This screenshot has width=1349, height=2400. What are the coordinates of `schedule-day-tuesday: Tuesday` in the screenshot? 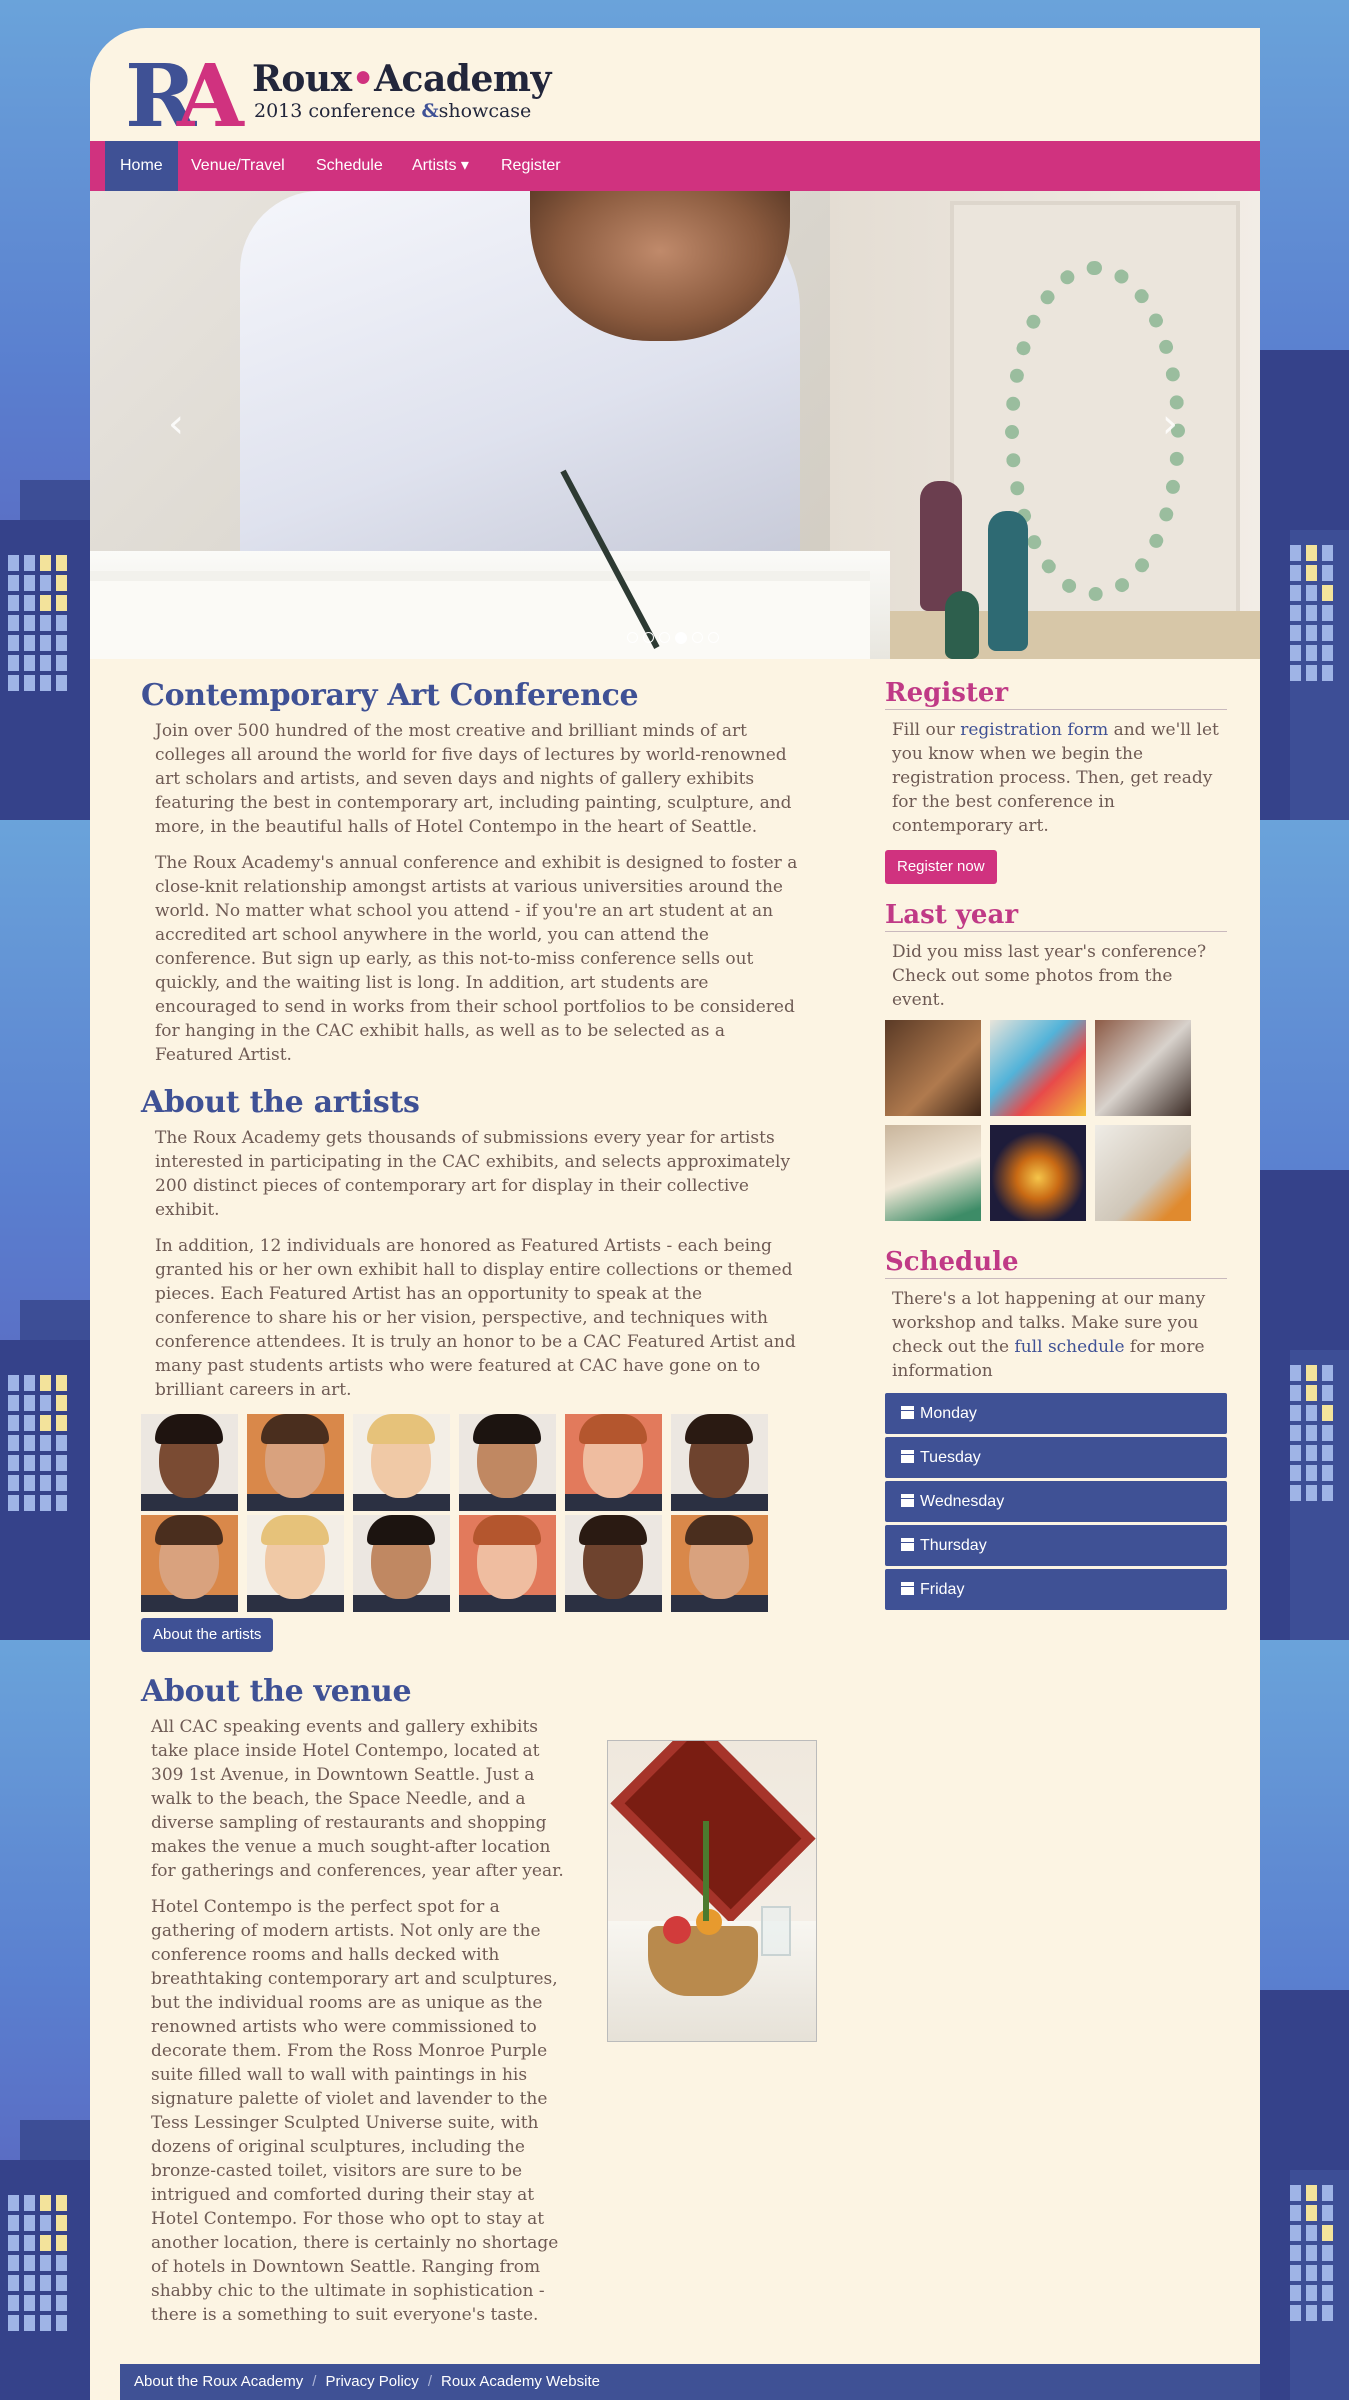 It's located at (1056, 1457).